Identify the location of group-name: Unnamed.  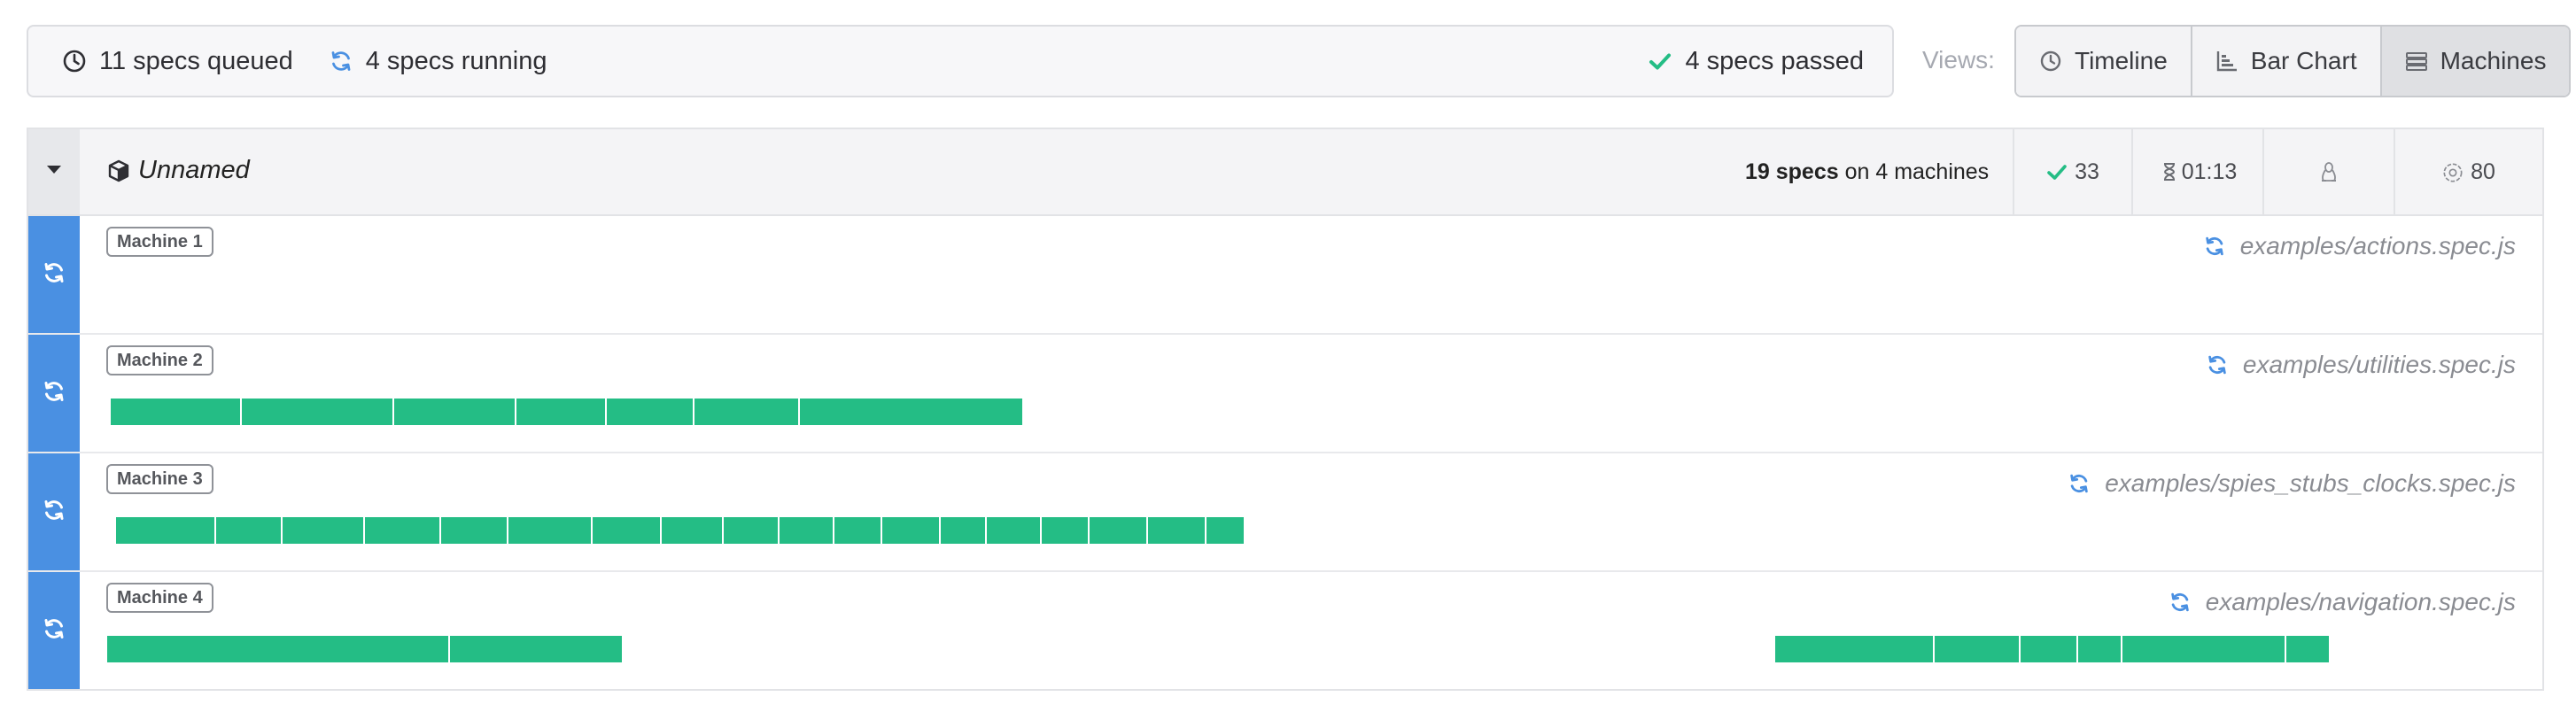
(194, 170).